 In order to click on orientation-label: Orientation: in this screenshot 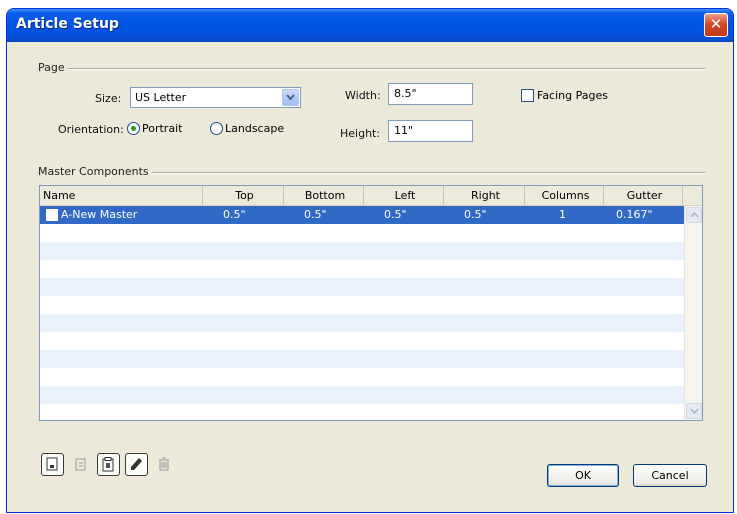, I will do `click(91, 129)`.